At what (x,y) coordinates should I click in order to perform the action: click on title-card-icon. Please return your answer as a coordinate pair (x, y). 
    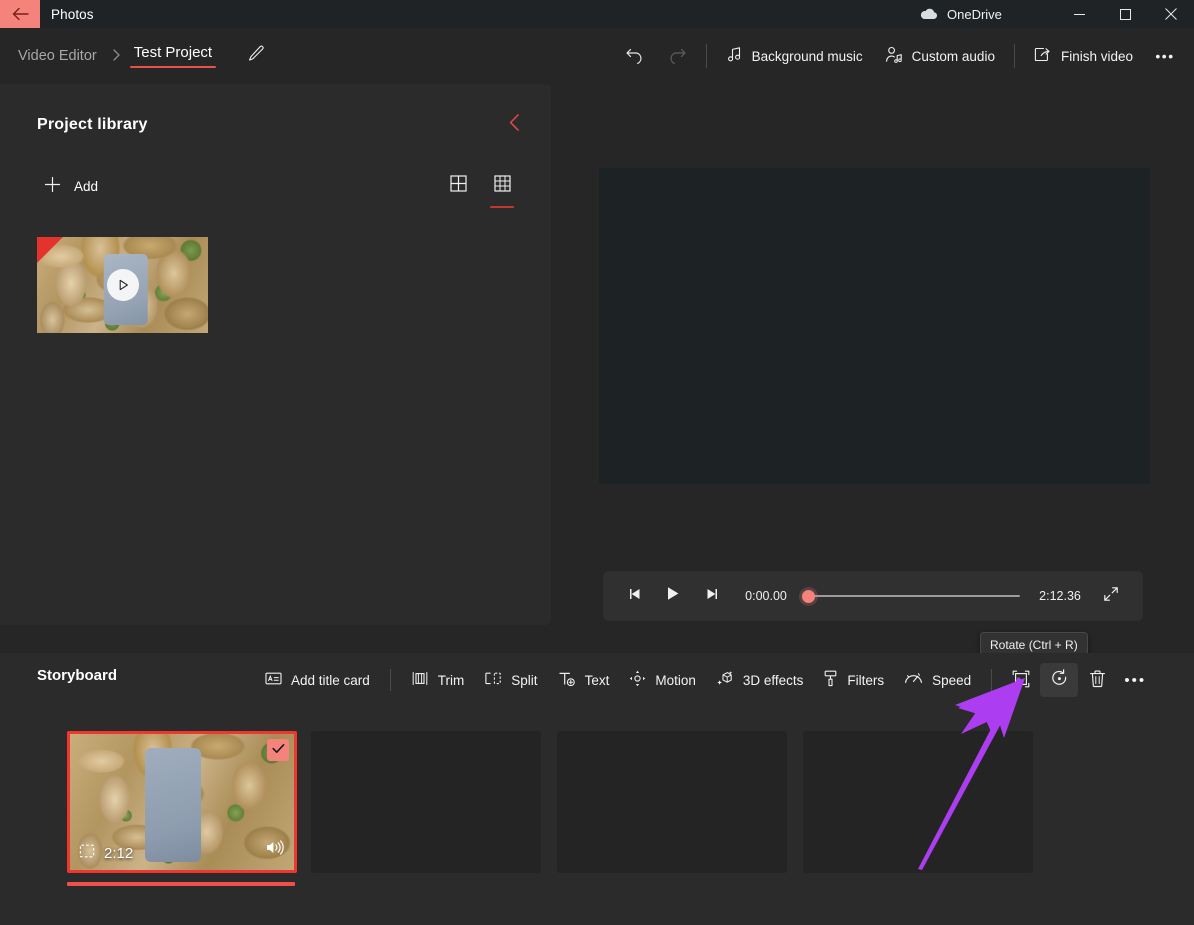
    Looking at the image, I should click on (273, 680).